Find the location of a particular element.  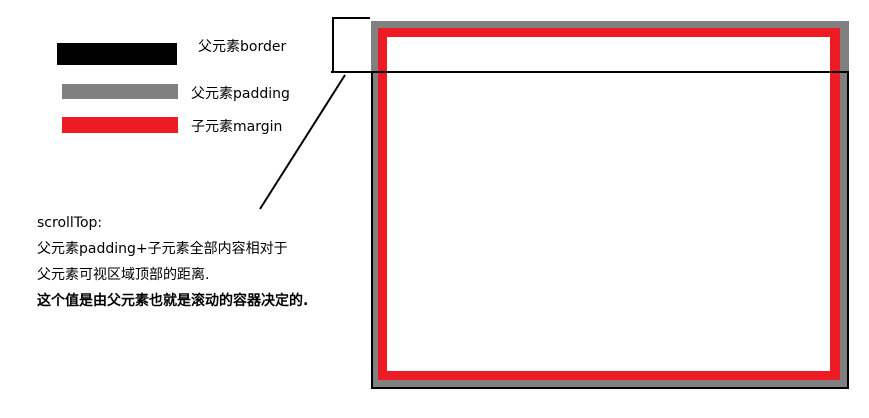

scrolltop-bracket is located at coordinates (351, 44).